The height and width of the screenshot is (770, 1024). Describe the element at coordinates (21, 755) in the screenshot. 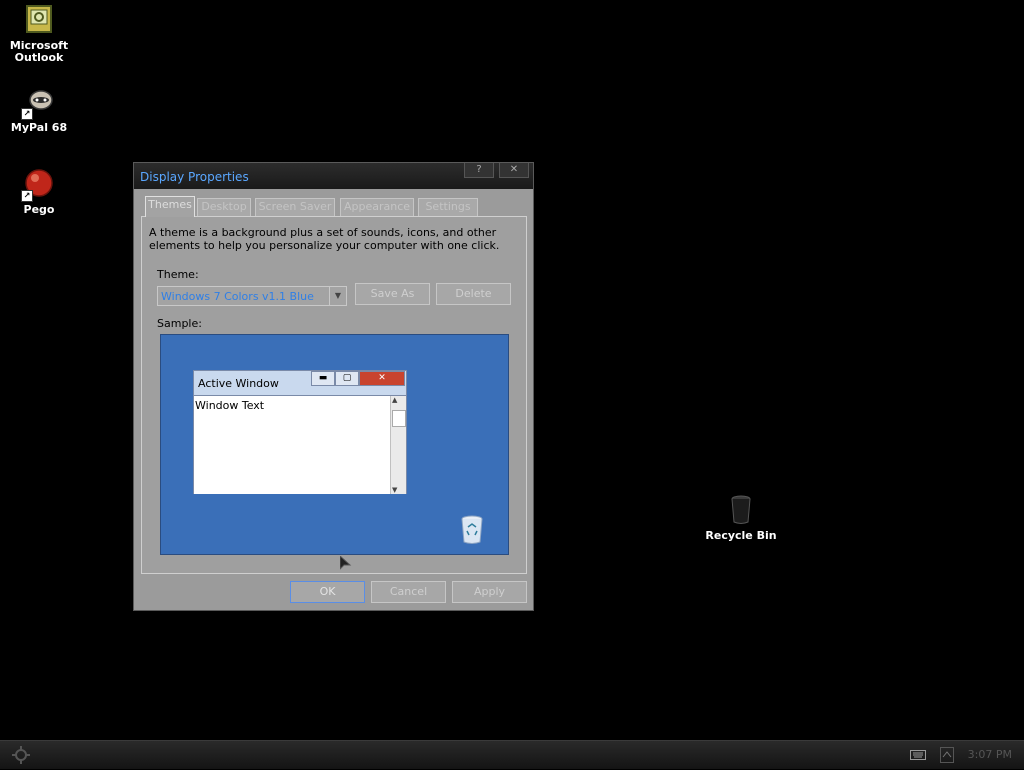

I see `start-button` at that location.